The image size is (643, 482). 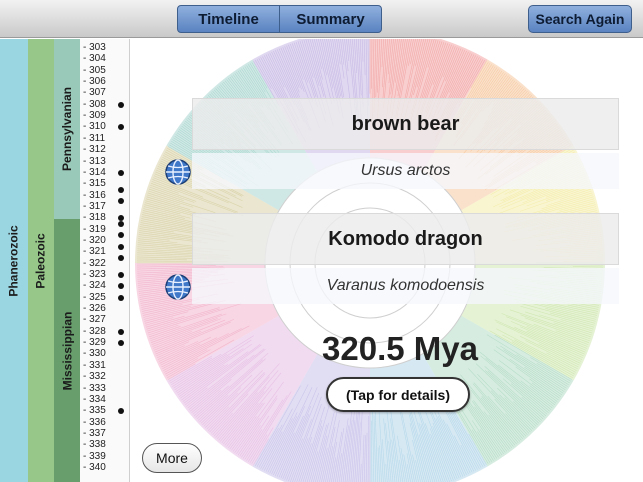 What do you see at coordinates (94, 47) in the screenshot?
I see `time-tick-label: - 303` at bounding box center [94, 47].